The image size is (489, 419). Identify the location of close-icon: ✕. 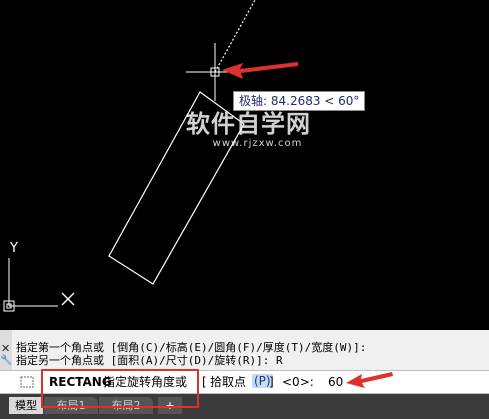
(5, 348).